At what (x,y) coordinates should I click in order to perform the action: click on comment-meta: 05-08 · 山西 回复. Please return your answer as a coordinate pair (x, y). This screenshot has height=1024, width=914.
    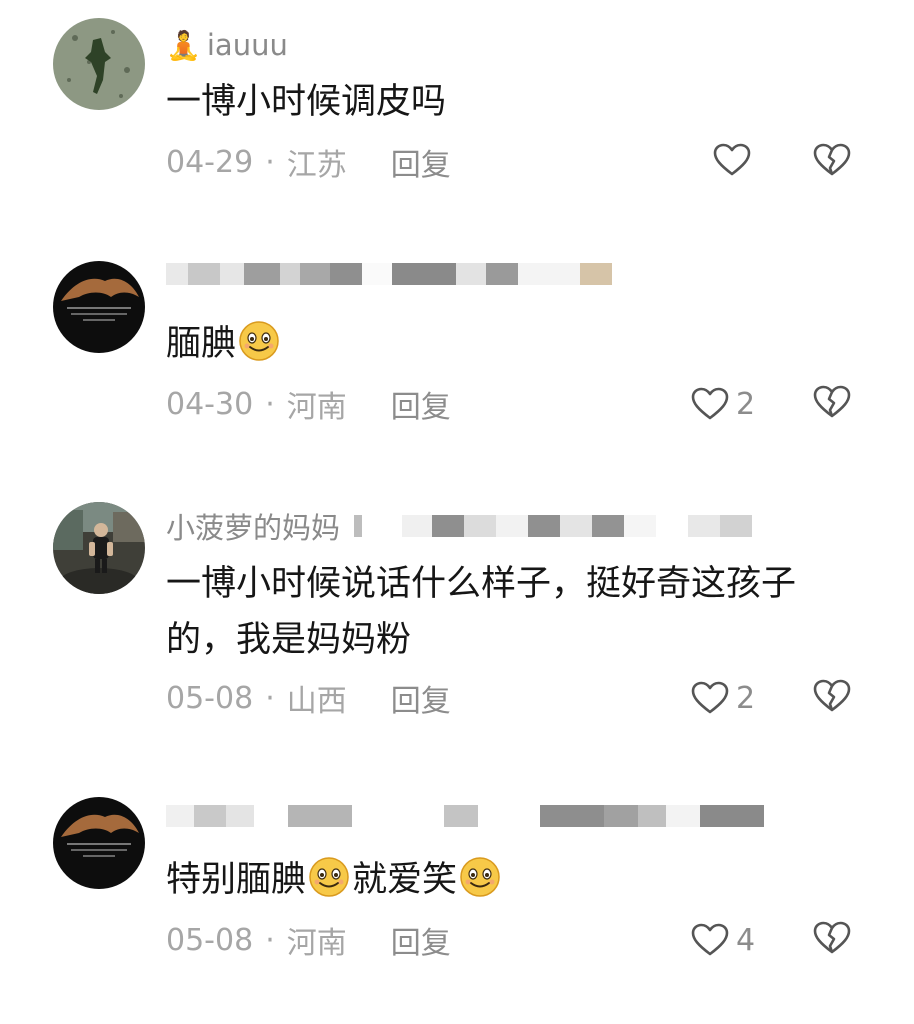
    Looking at the image, I should click on (308, 698).